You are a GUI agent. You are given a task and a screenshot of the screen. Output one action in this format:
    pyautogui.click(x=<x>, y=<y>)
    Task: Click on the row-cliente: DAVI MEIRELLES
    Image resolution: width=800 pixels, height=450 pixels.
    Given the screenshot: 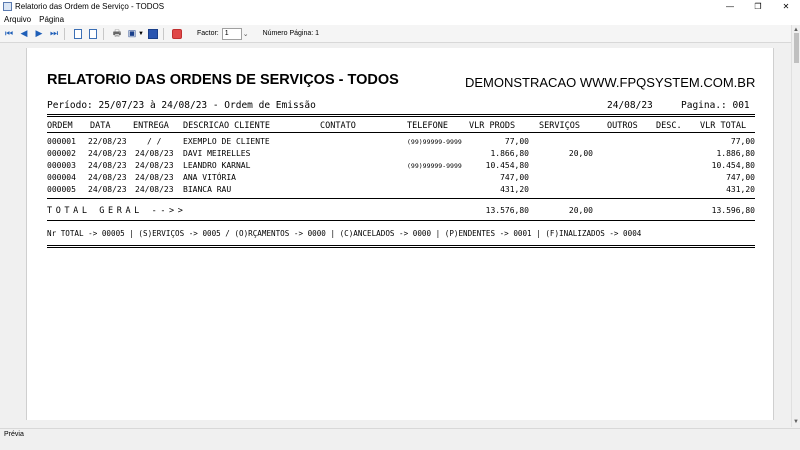 What is the action you would take?
    pyautogui.click(x=217, y=153)
    